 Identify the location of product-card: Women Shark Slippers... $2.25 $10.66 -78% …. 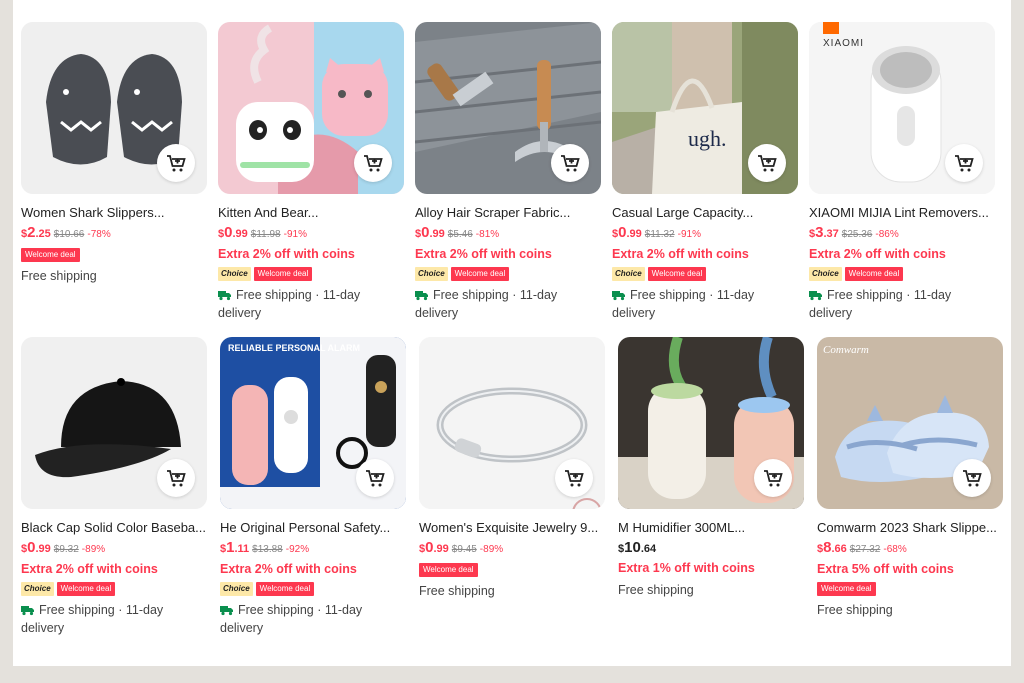
(114, 153).